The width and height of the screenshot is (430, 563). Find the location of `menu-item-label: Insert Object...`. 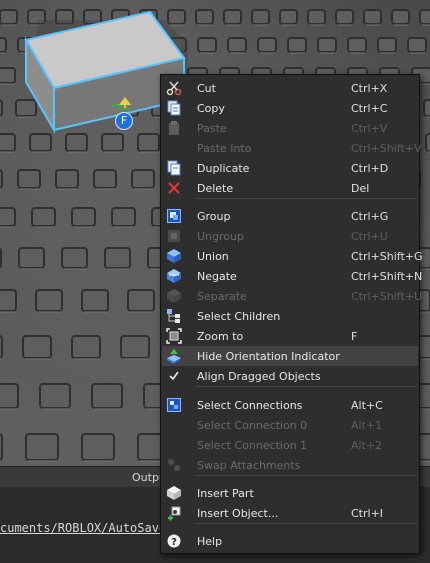

menu-item-label: Insert Object... is located at coordinates (238, 513).